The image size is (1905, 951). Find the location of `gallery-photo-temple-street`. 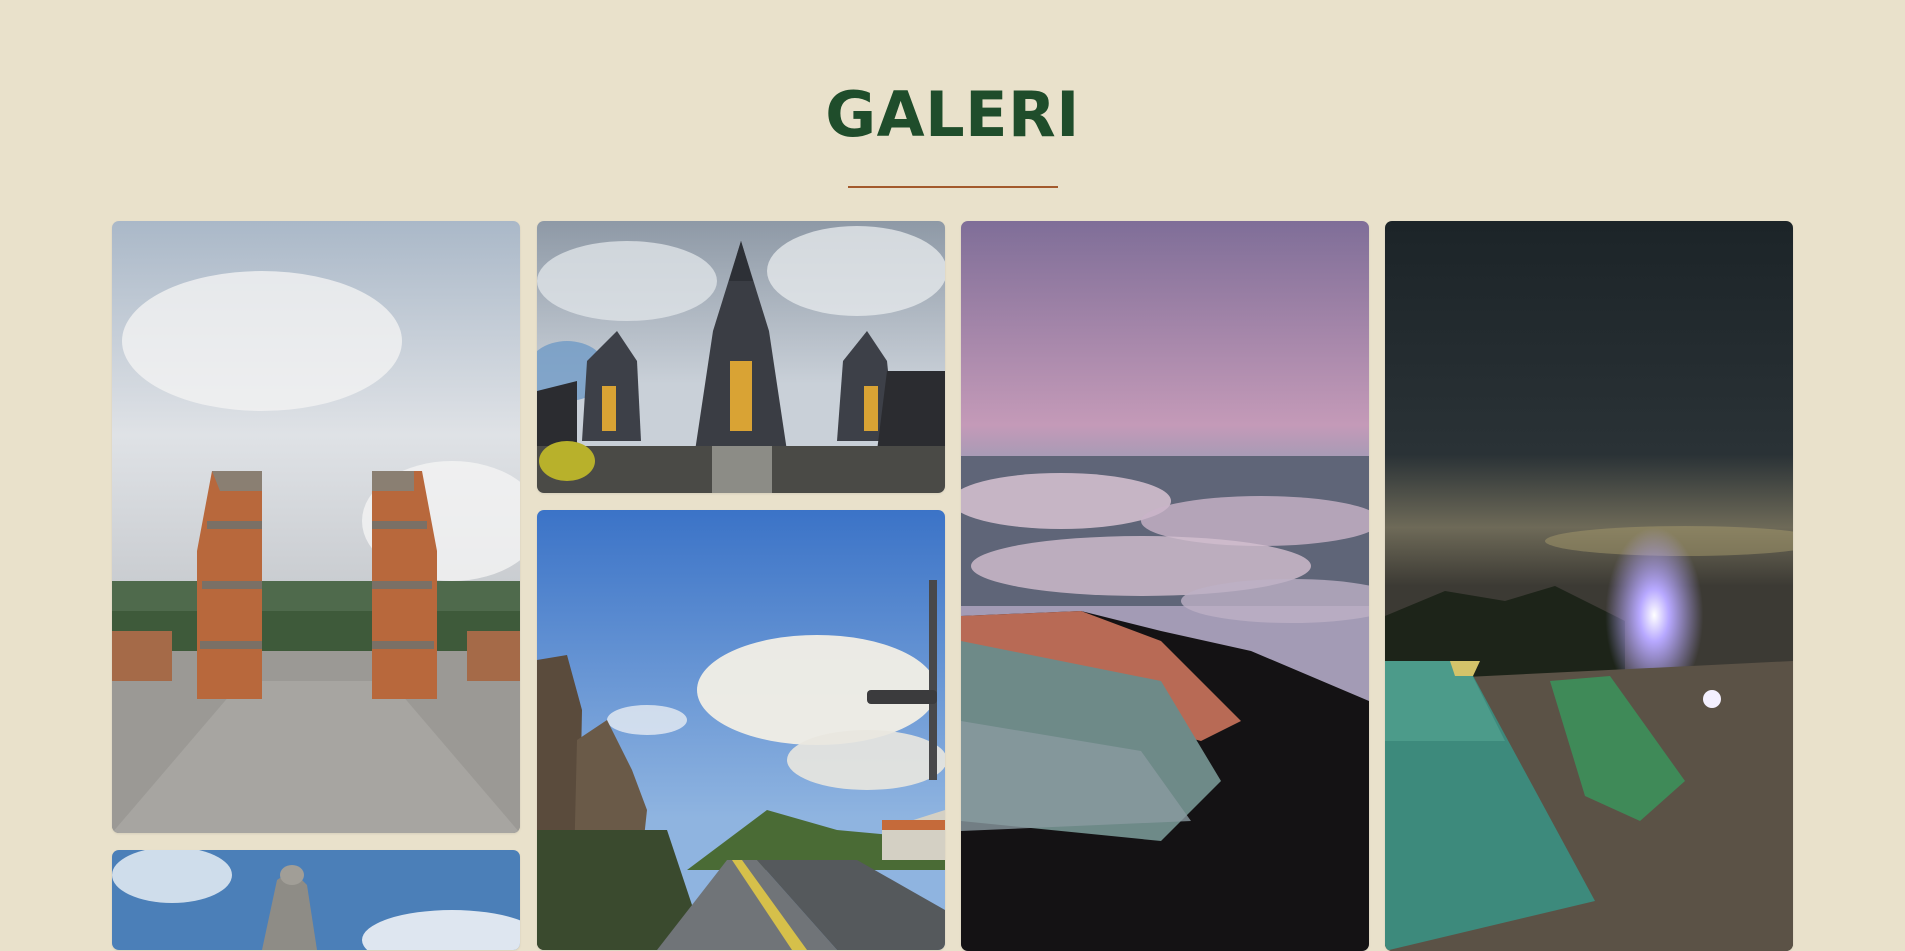

gallery-photo-temple-street is located at coordinates (741, 730).